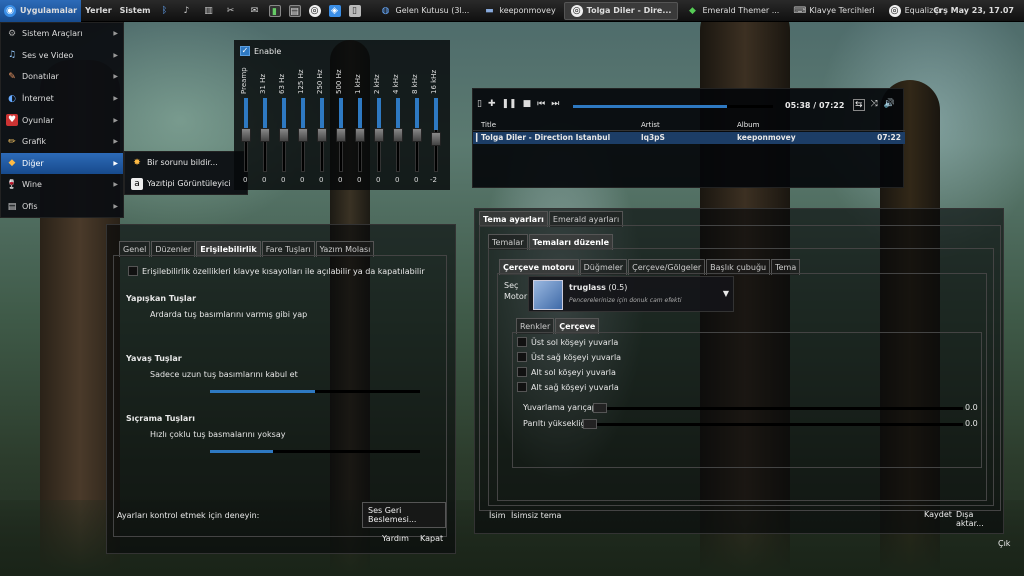 This screenshot has width=1024, height=576. What do you see at coordinates (973, 11) in the screenshot?
I see `clock: Çrş May 23, 17.07` at bounding box center [973, 11].